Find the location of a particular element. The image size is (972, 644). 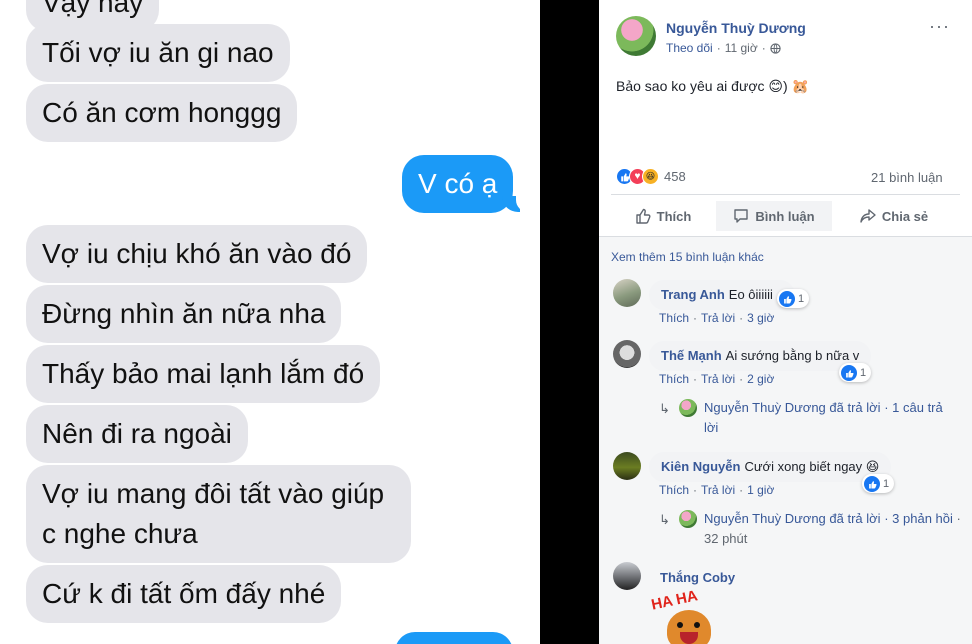

chat-message: Cứ k đi tất ốm đấy nhé is located at coordinates (184, 594).